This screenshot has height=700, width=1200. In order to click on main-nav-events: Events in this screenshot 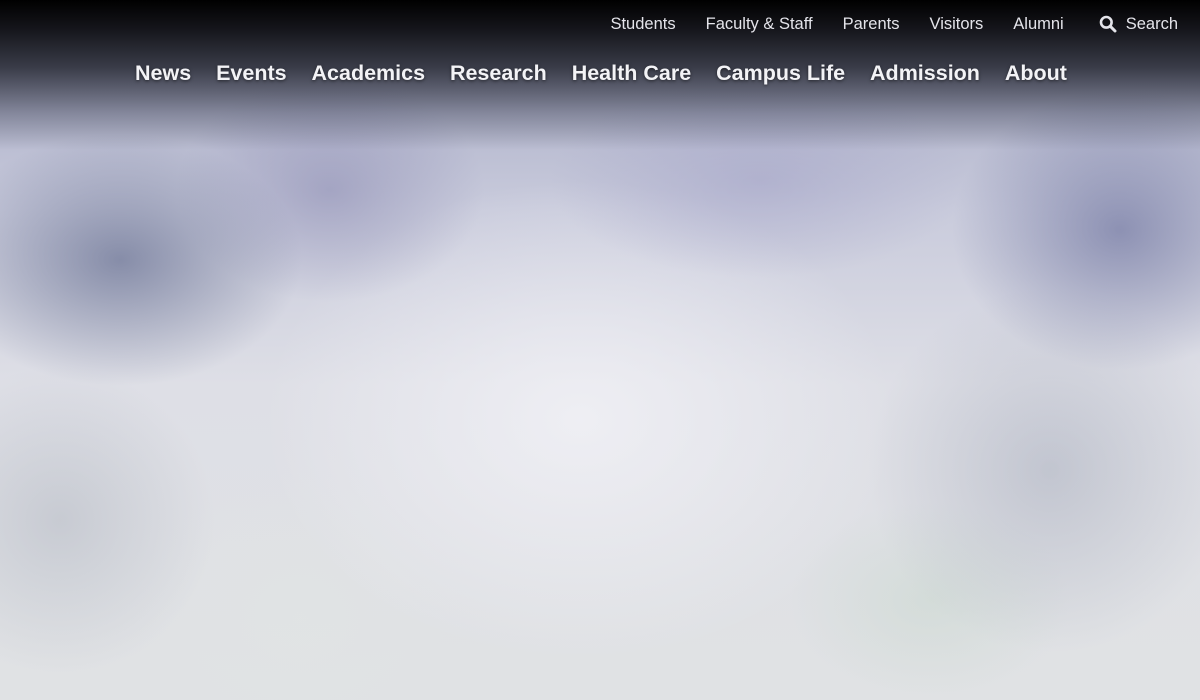, I will do `click(251, 73)`.